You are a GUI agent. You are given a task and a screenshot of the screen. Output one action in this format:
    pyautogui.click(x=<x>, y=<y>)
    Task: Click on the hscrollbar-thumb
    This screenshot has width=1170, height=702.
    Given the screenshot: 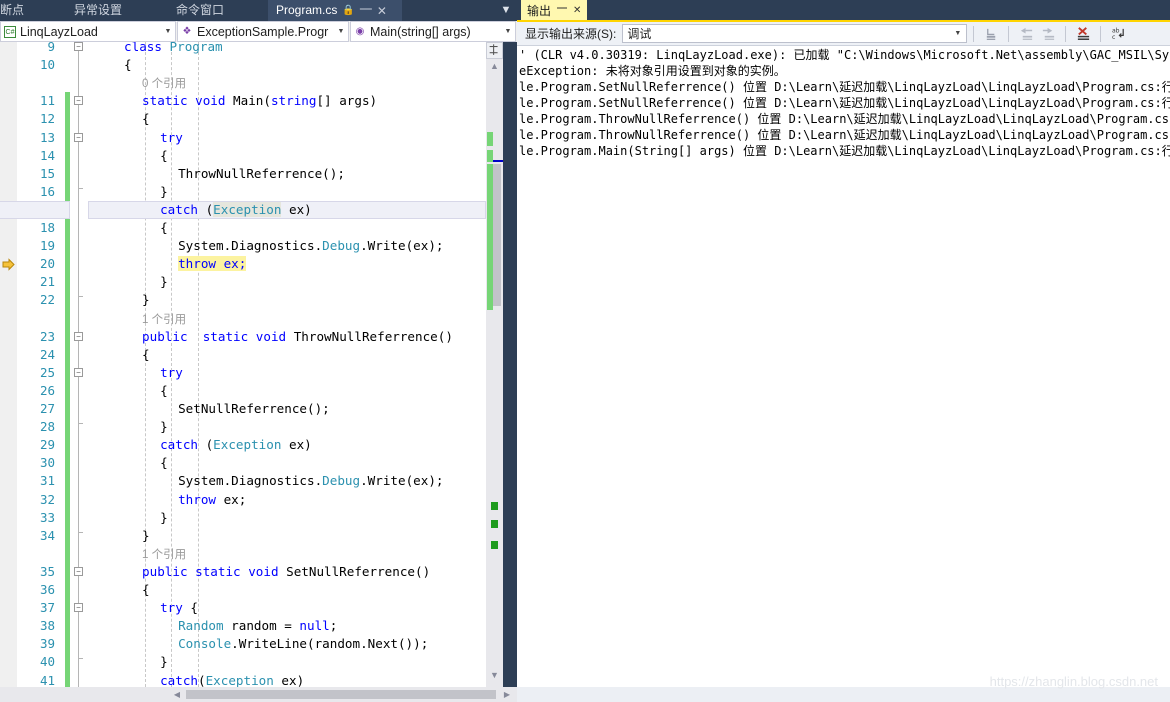 What is the action you would take?
    pyautogui.click(x=341, y=694)
    